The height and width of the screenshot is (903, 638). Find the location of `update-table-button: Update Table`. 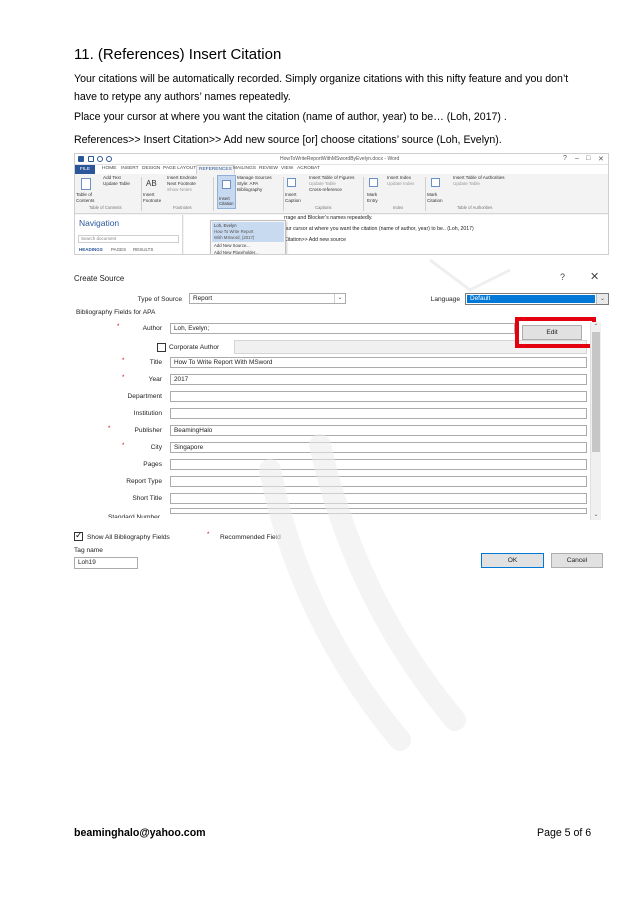

update-table-button: Update Table is located at coordinates (116, 184).